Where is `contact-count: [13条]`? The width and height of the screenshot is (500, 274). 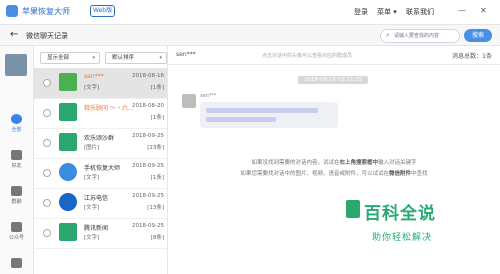
contact-count: [13条] is located at coordinates (155, 208).